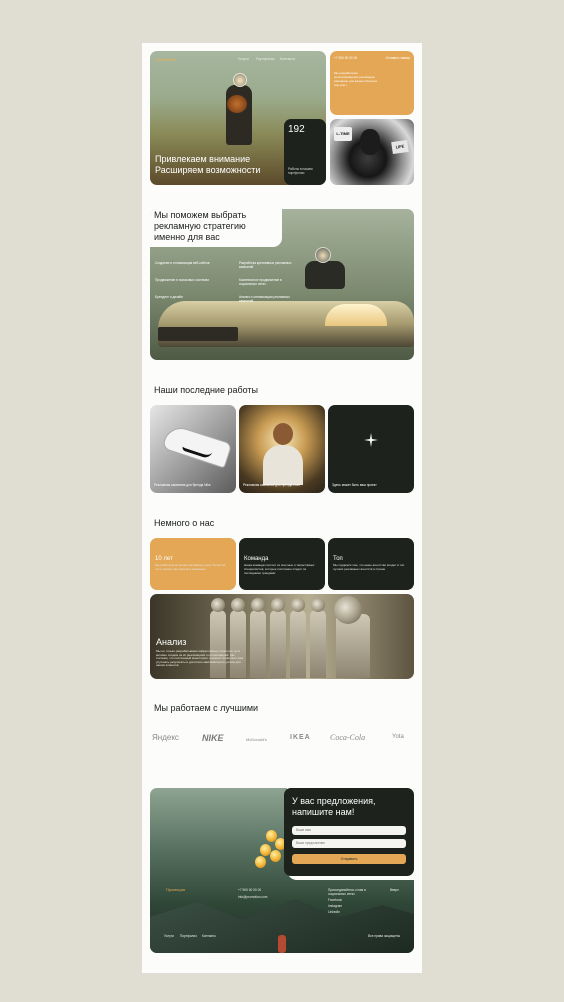 Image resolution: width=564 pixels, height=1002 pixels. I want to click on footer-link-instagram: Instagram, so click(335, 906).